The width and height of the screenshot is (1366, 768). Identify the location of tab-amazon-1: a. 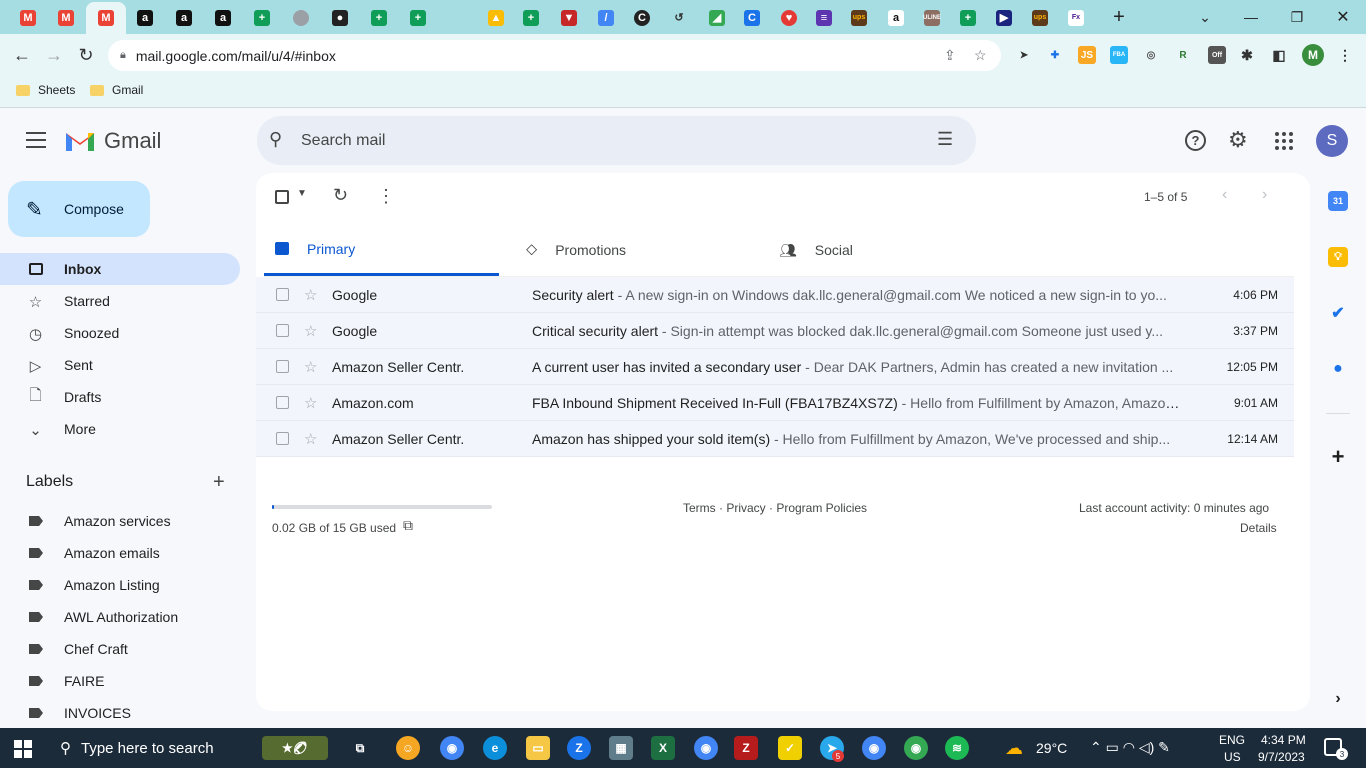
(145, 17).